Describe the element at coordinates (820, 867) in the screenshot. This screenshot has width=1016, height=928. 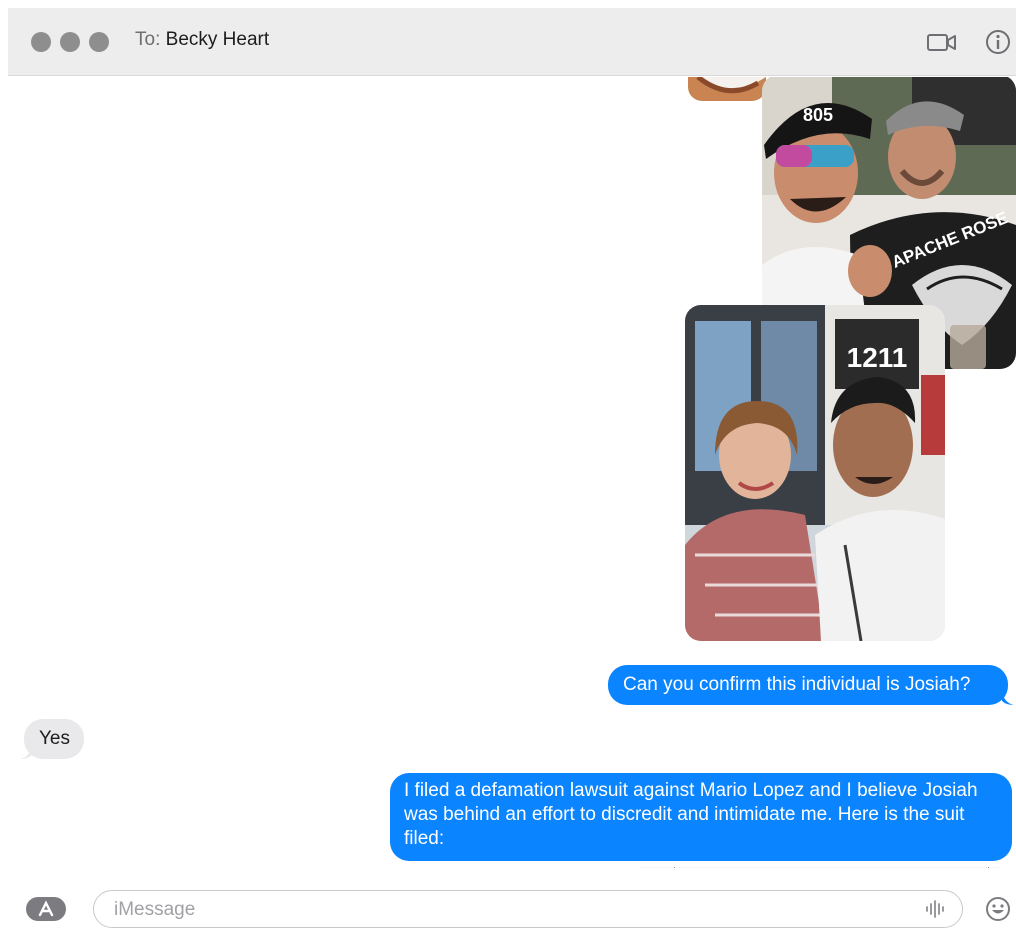
I see `attachment-preview` at that location.